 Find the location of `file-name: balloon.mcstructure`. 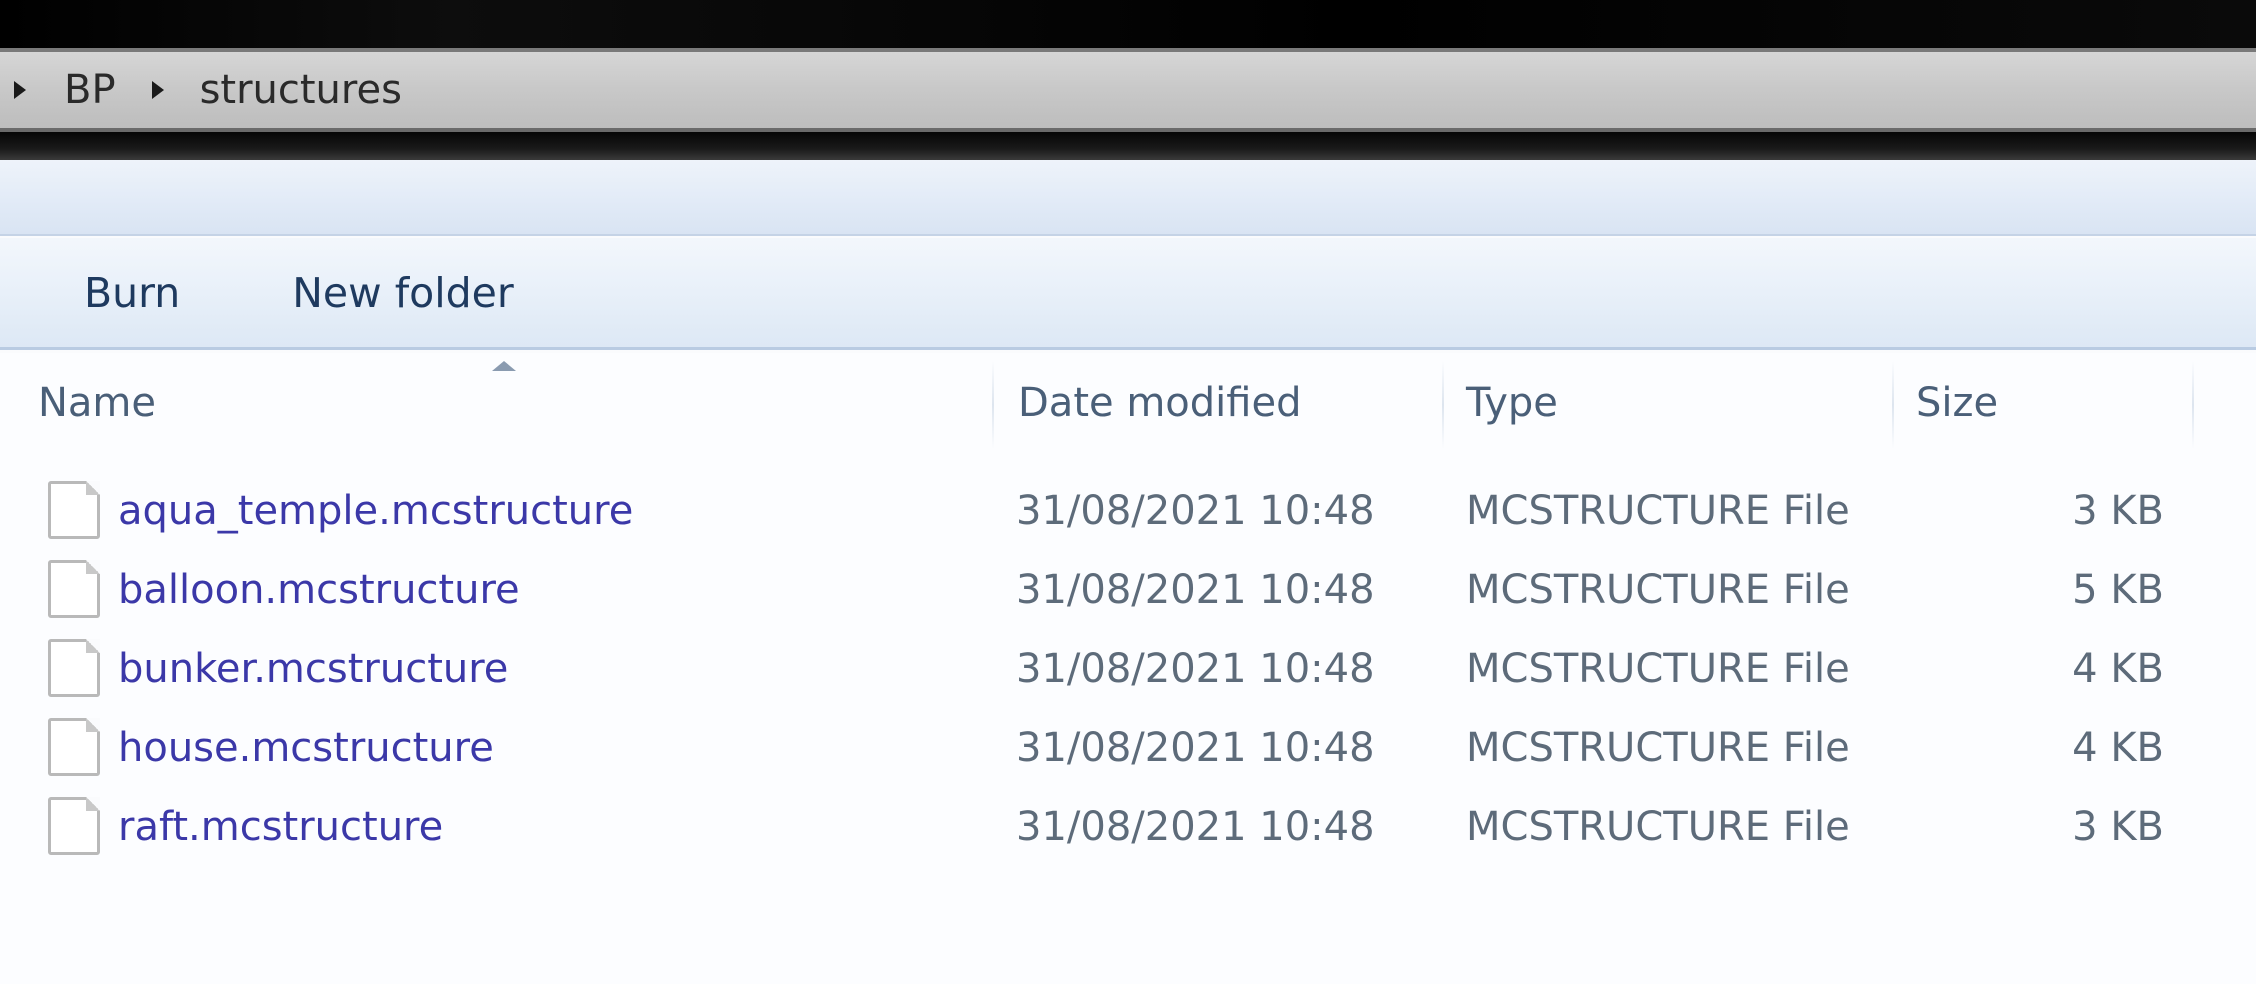

file-name: balloon.mcstructure is located at coordinates (319, 590).